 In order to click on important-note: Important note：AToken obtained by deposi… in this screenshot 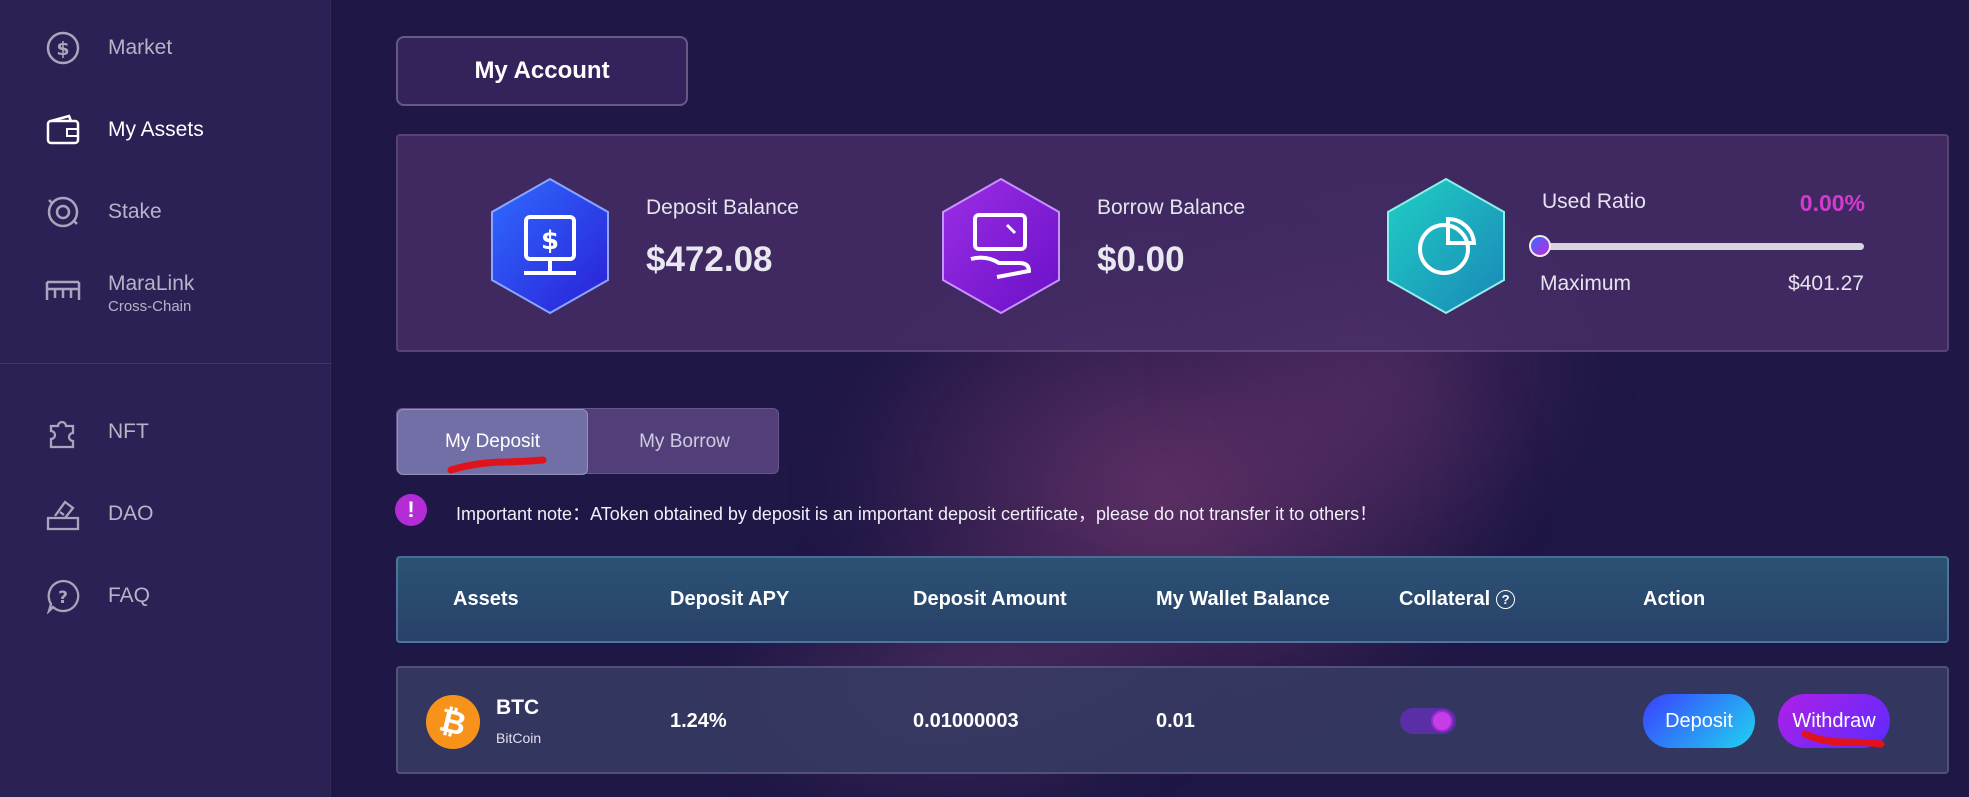, I will do `click(917, 514)`.